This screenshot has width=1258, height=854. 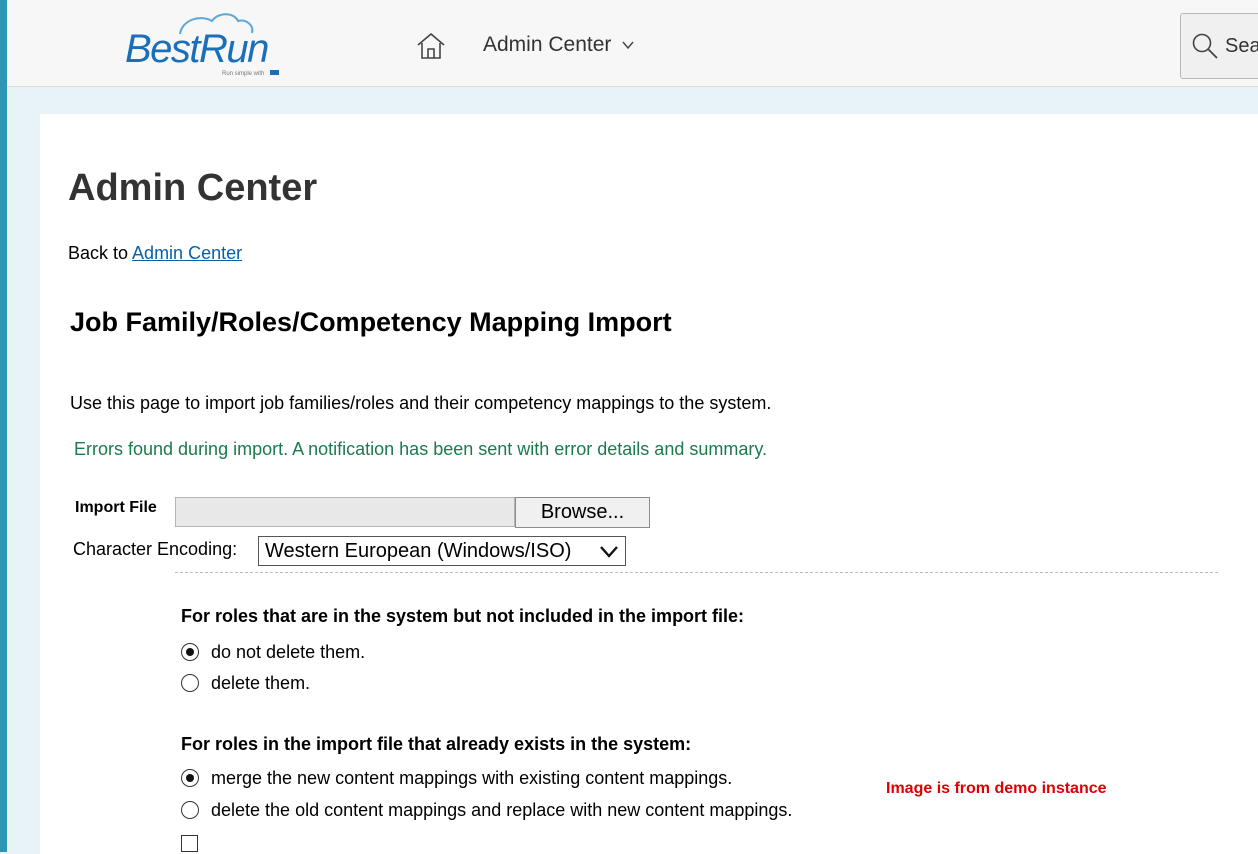 I want to click on back-prefix: Back to, so click(x=98, y=253).